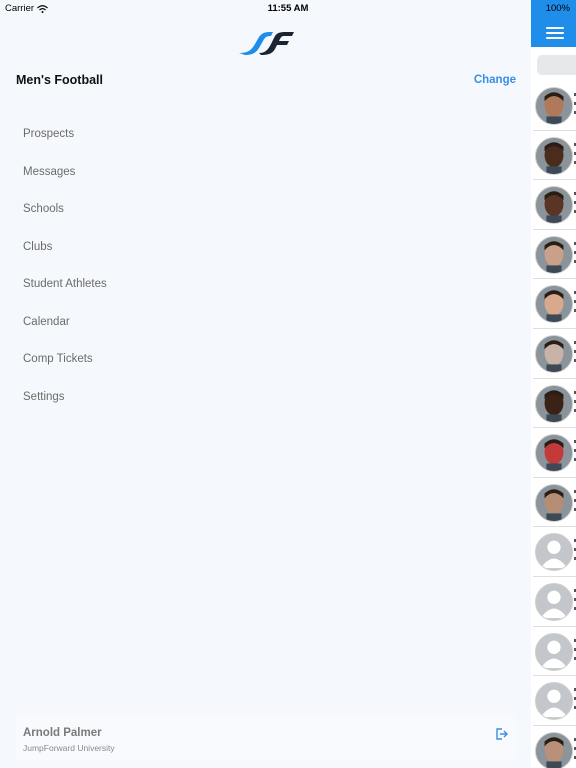  I want to click on user-organization: JumpForward University, so click(69, 748).